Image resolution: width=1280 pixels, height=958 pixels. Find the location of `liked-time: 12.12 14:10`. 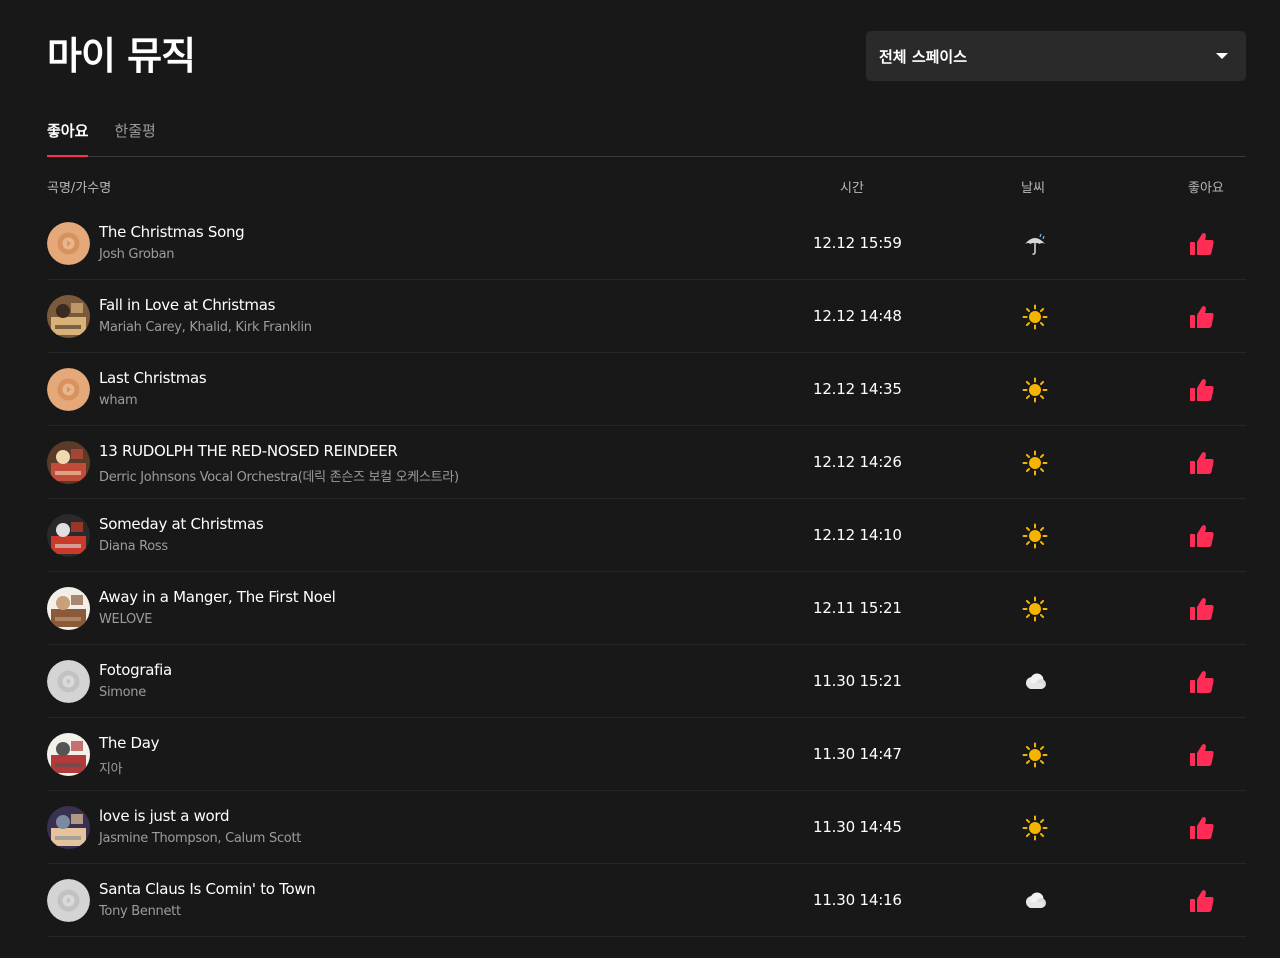

liked-time: 12.12 14:10 is located at coordinates (857, 535).